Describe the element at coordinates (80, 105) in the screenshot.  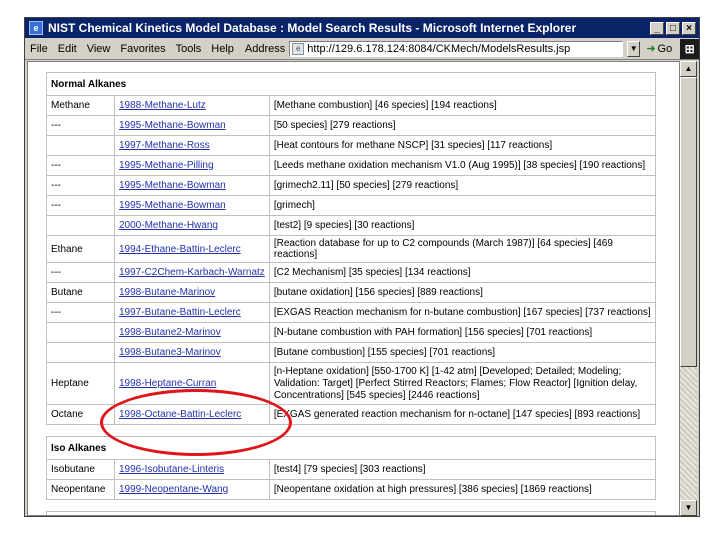
I see `compound-cell: Methane` at that location.